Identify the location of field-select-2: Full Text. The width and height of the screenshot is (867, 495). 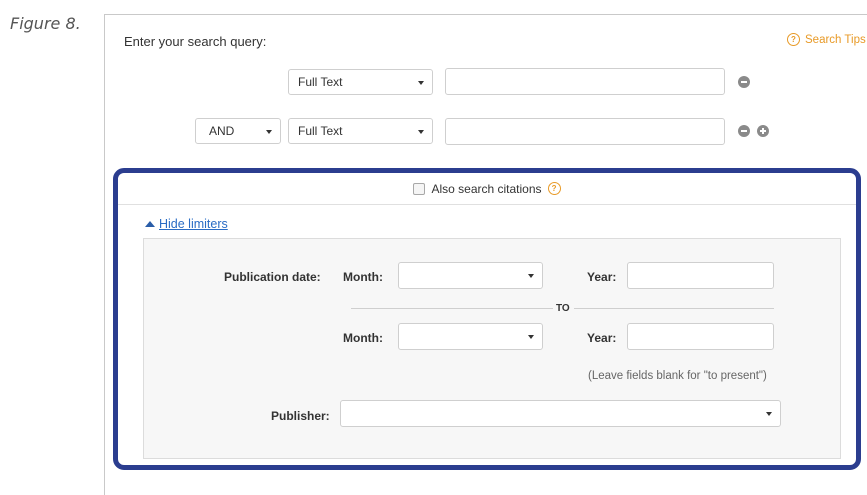
(360, 131).